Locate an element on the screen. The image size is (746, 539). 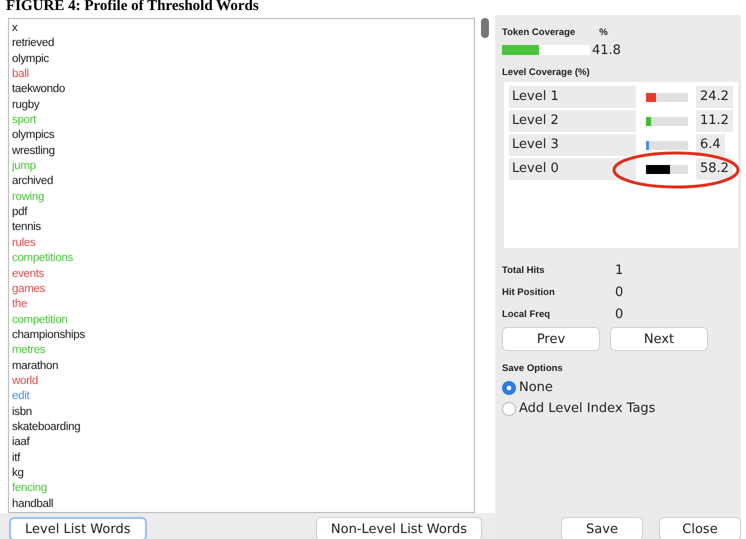
word-item: taekwondo is located at coordinates (38, 90).